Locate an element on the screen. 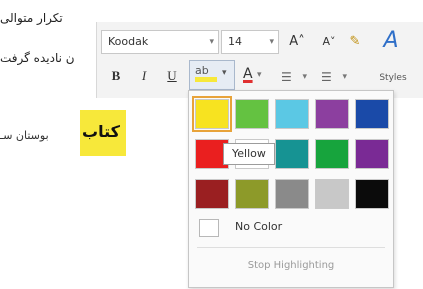 The image size is (423, 289). underline-button: U is located at coordinates (172, 76).